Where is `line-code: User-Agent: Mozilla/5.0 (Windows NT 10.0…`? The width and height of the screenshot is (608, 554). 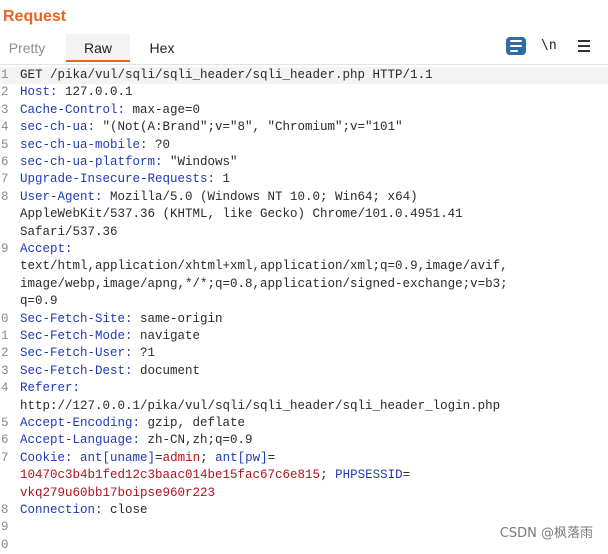 line-code: User-Agent: Mozilla/5.0 (Windows NT 10.0… is located at coordinates (219, 197).